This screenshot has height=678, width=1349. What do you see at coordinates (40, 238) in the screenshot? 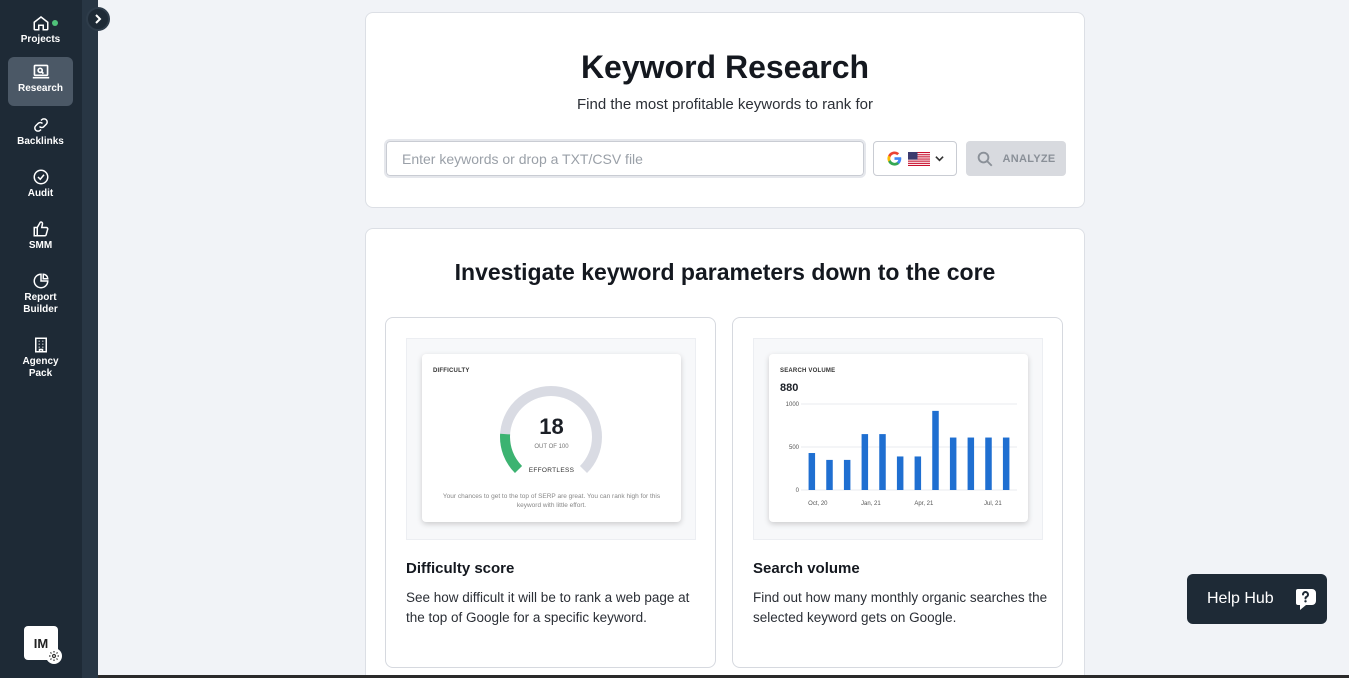
I see `sidebar-item-smm: SMM` at bounding box center [40, 238].